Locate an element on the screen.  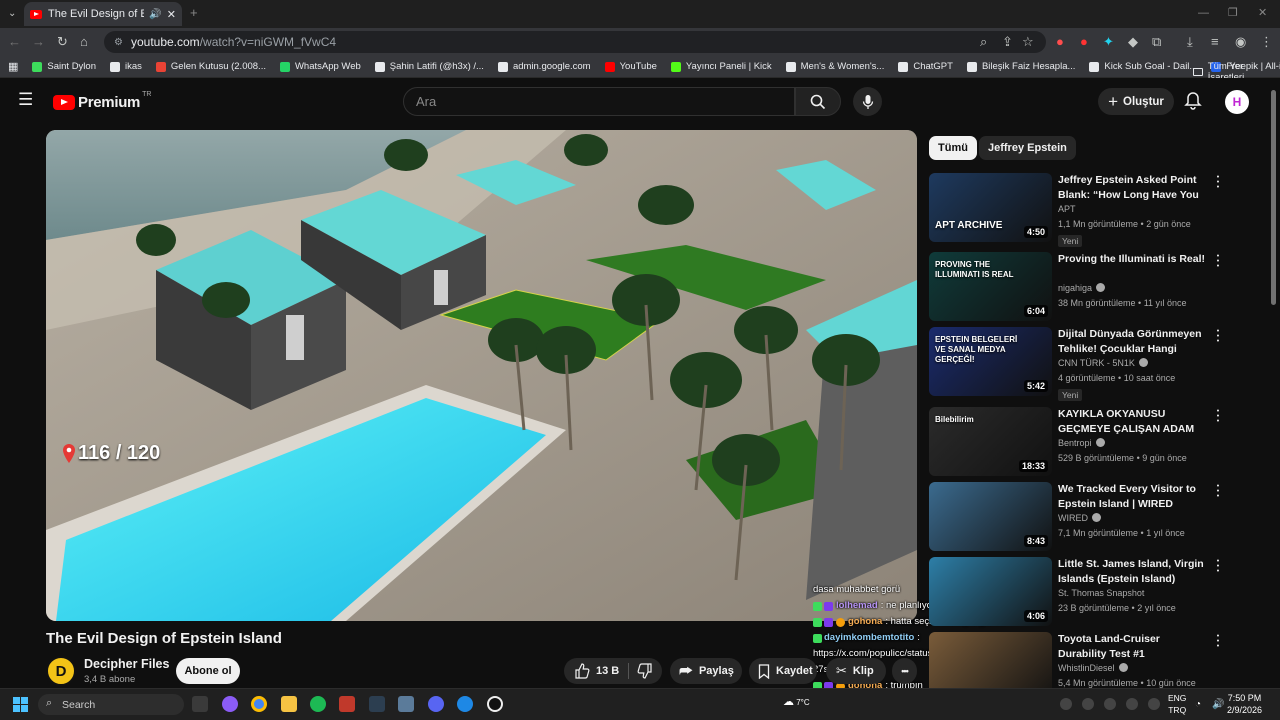
address-bar: ⚙ youtube.com/watch?v=niGWM_fVwC4 is located at coordinates (575, 42).